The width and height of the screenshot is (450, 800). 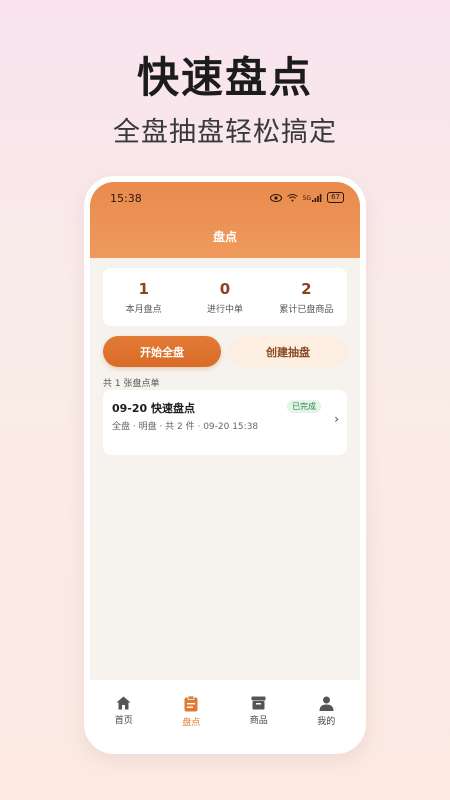 What do you see at coordinates (185, 427) in the screenshot?
I see `record-meta: 全盘 · 明盘 · 共 2 件 · 09-20 15:38` at bounding box center [185, 427].